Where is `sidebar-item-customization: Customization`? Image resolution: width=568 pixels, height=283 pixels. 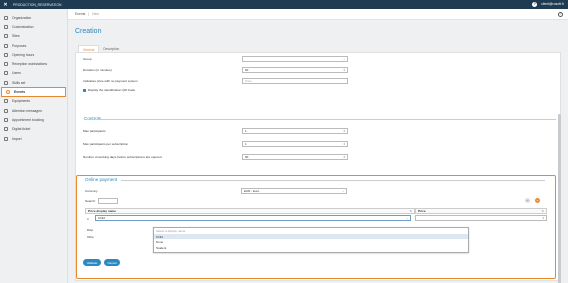
sidebar-item-customization: Customization is located at coordinates (33, 26).